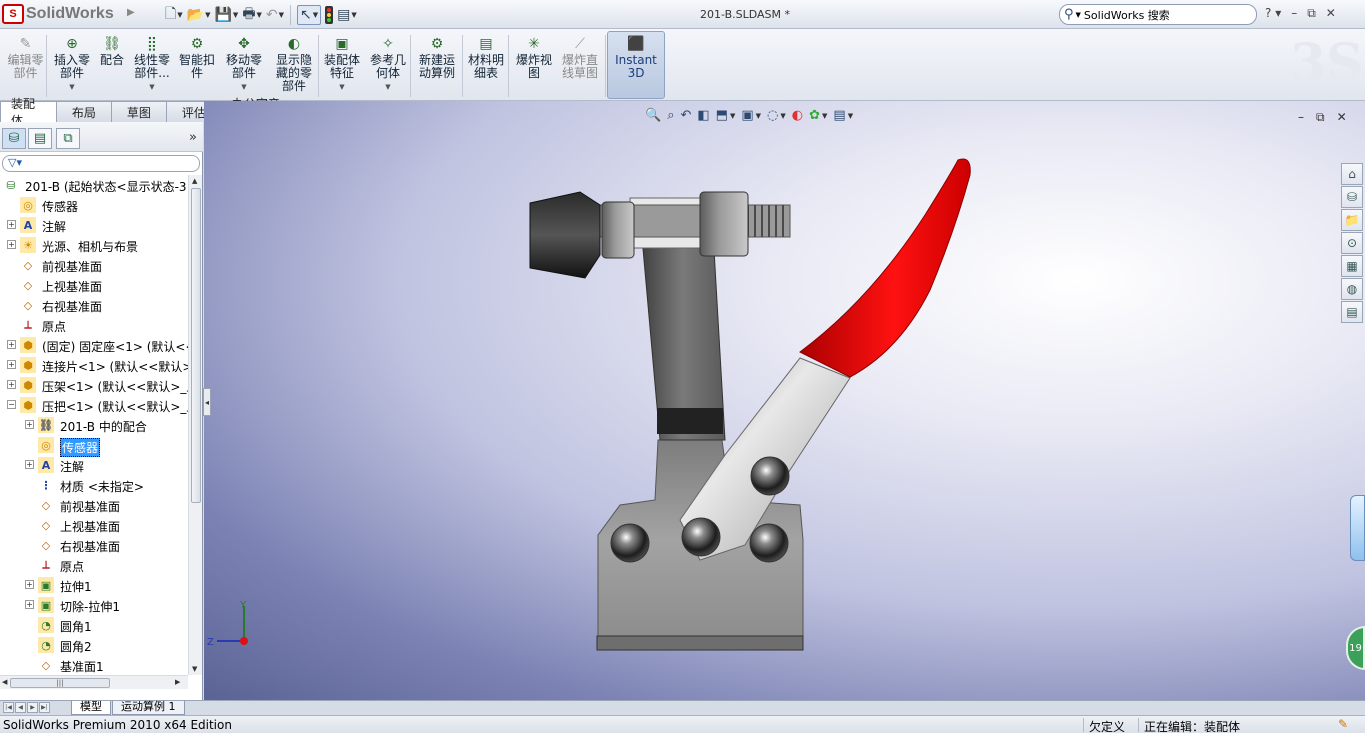  I want to click on product-edition: SolidWorks Premium 2010 x64 Edition, so click(117, 725).